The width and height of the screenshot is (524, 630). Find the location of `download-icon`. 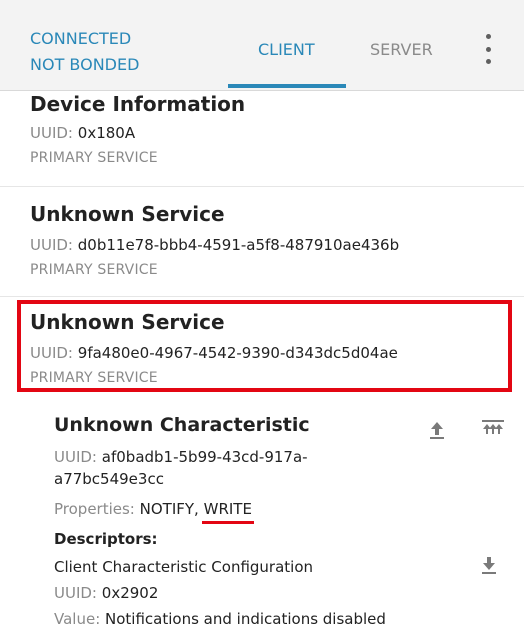

download-icon is located at coordinates (489, 565).